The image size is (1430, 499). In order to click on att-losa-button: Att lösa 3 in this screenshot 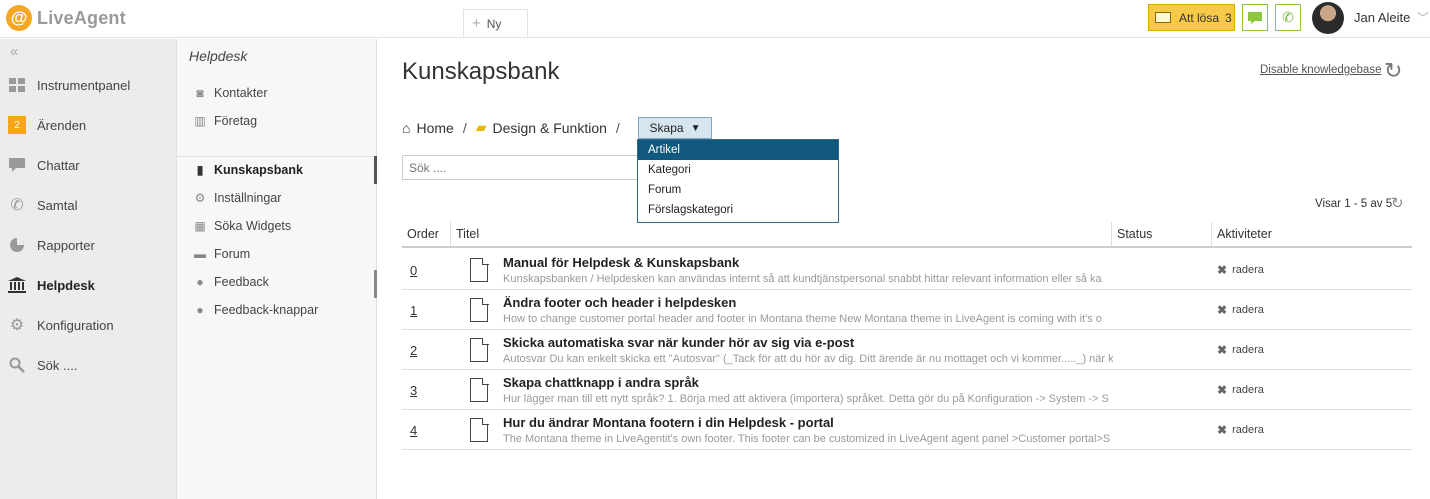, I will do `click(1191, 17)`.